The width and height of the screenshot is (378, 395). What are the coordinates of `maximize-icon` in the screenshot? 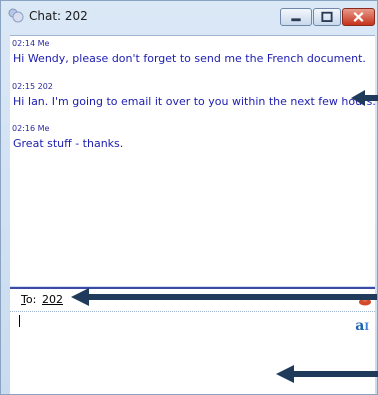 It's located at (327, 16).